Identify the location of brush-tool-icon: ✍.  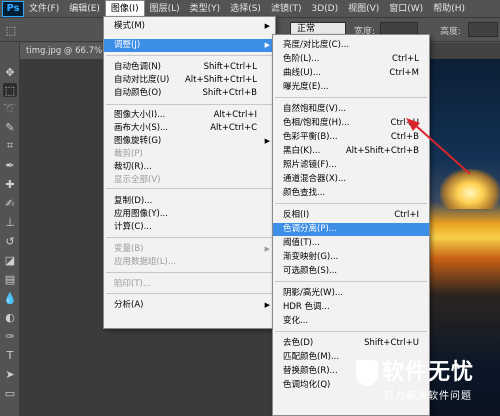
(10, 203).